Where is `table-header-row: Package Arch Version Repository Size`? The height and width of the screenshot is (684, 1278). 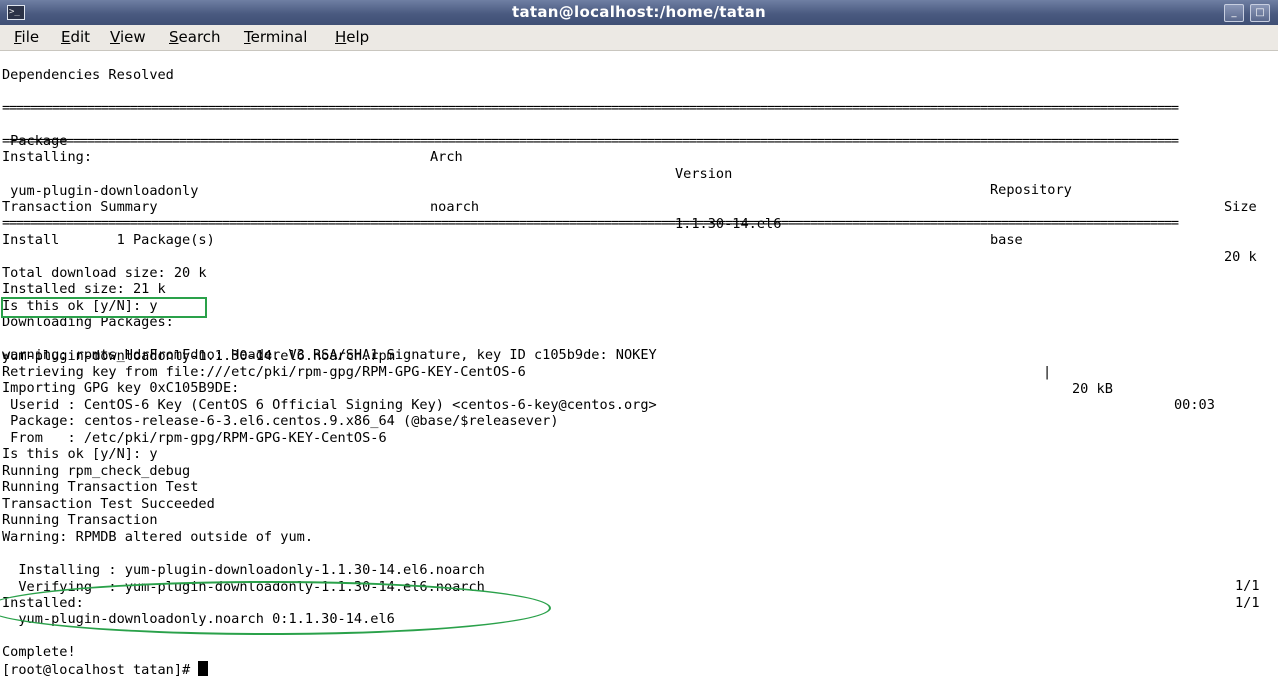
table-header-row: Package Arch Version Repository Size is located at coordinates (639, 165).